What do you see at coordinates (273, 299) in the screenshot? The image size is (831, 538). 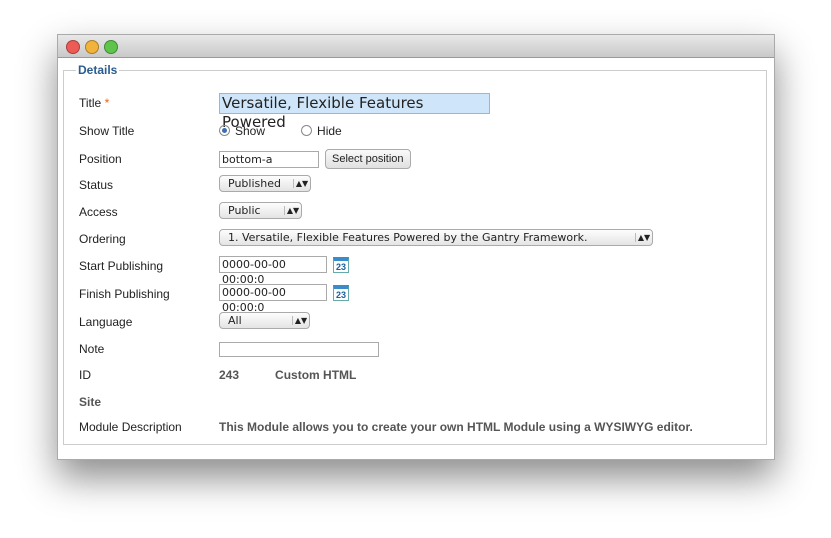 I see `finish-publishing-input: 0000-00-00 00:00:0` at bounding box center [273, 299].